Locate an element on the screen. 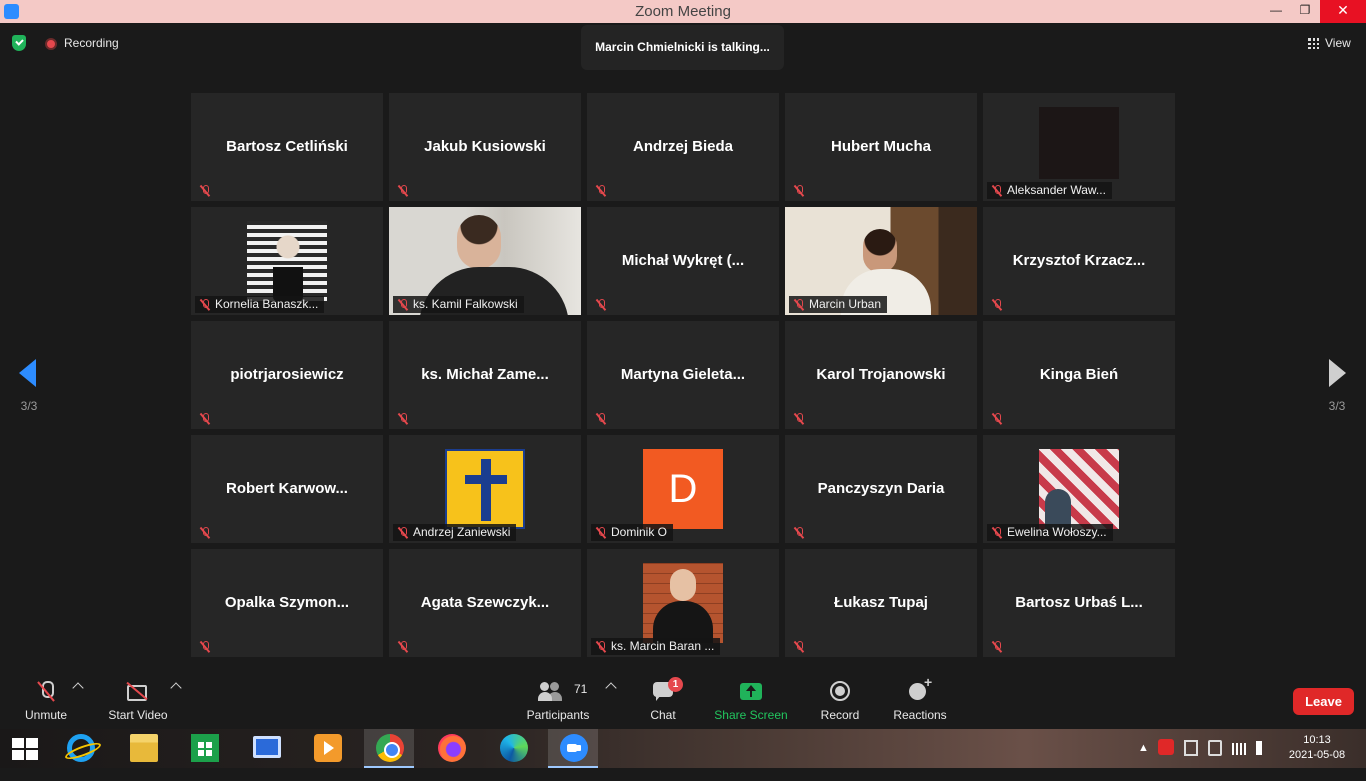 Image resolution: width=1366 pixels, height=781 pixels. close-button: ✕ is located at coordinates (1343, 11).